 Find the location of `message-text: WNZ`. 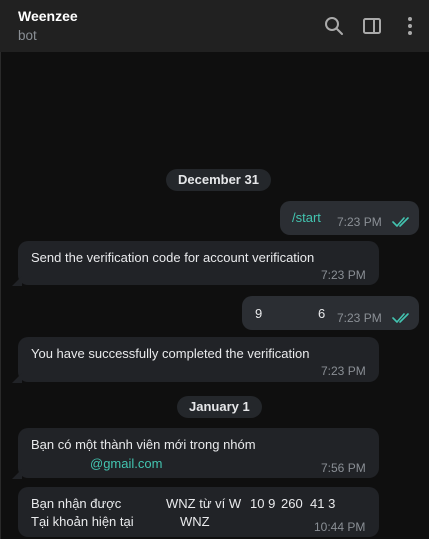

message-text: WNZ is located at coordinates (195, 521).